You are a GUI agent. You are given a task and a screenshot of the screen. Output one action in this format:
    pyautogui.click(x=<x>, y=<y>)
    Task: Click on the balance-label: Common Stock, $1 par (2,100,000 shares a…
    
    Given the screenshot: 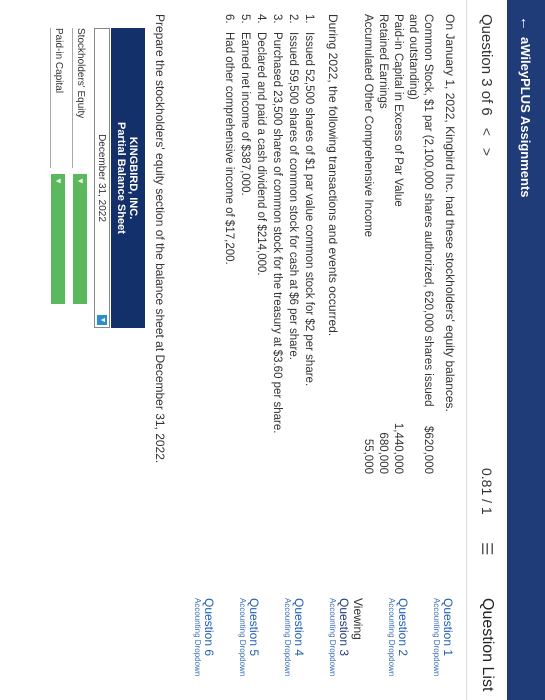 What is the action you would take?
    pyautogui.click(x=420, y=210)
    